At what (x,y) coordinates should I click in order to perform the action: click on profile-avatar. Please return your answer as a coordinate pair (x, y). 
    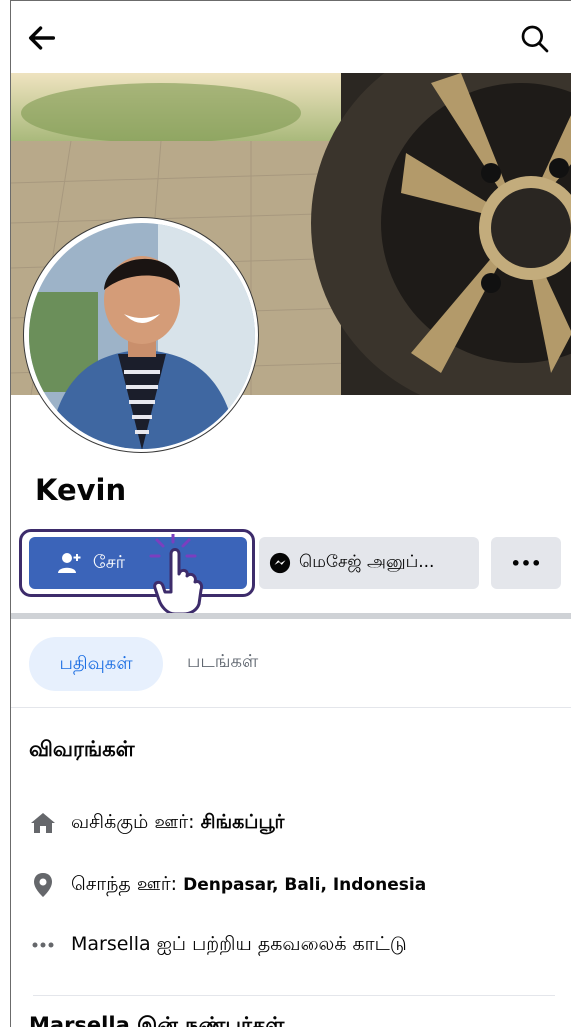
    Looking at the image, I should click on (141, 335).